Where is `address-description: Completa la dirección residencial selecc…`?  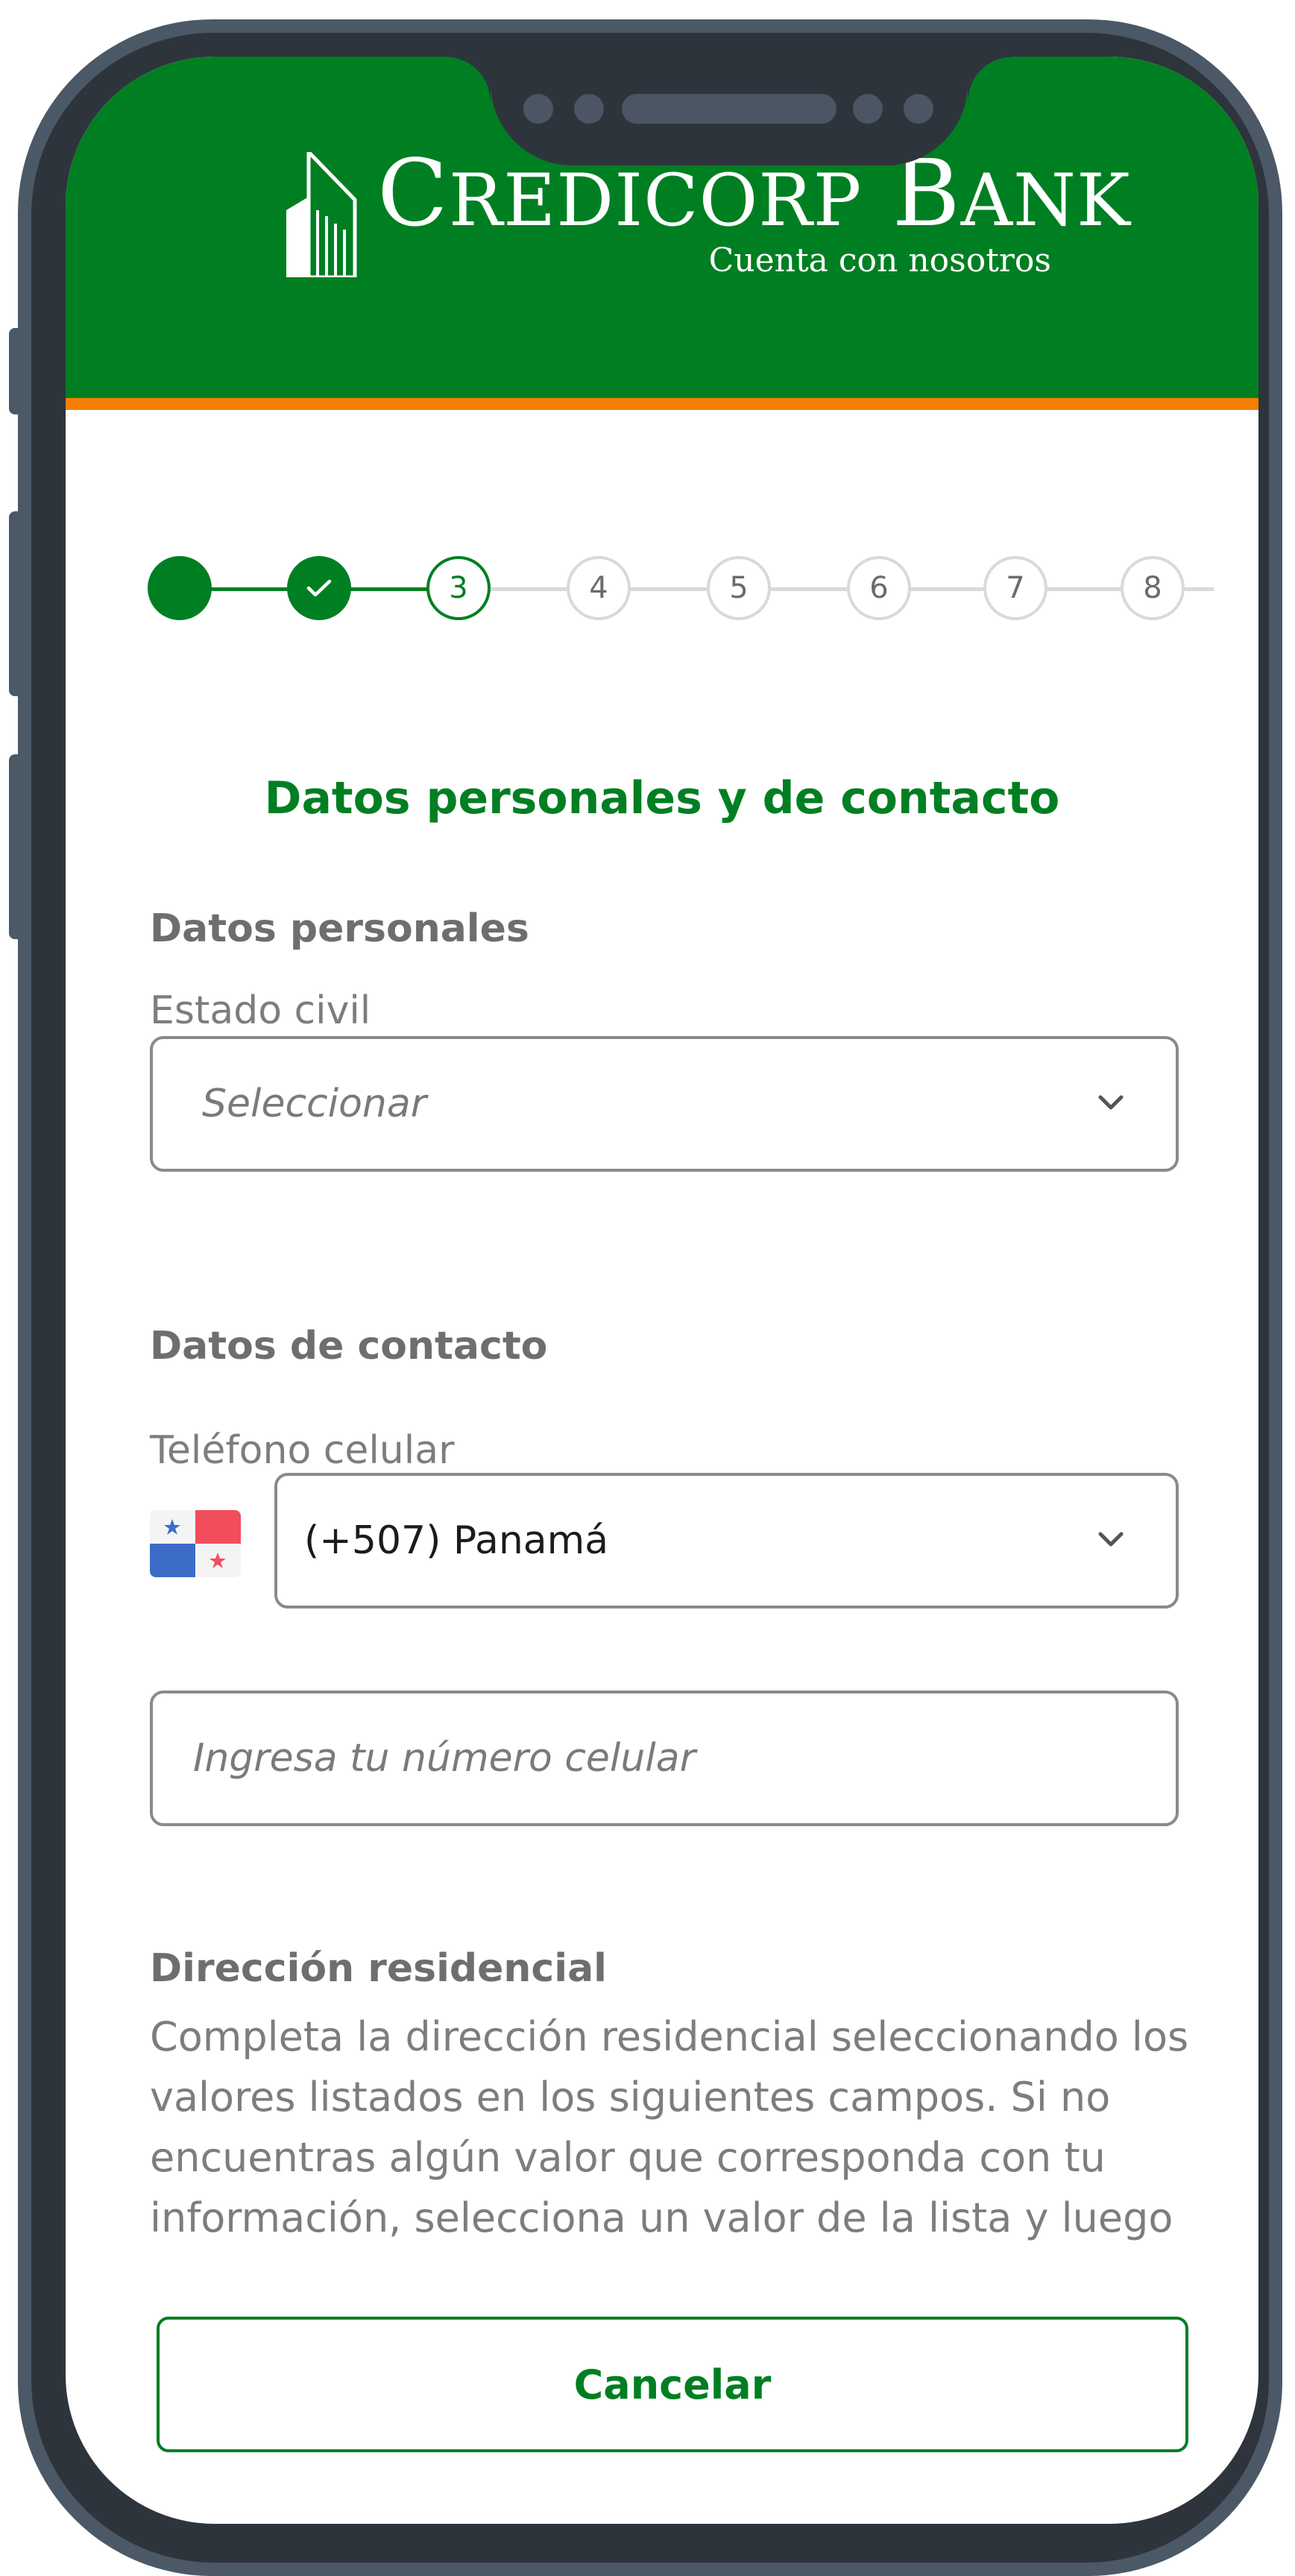 address-description: Completa la dirección residencial selecc… is located at coordinates (669, 2127).